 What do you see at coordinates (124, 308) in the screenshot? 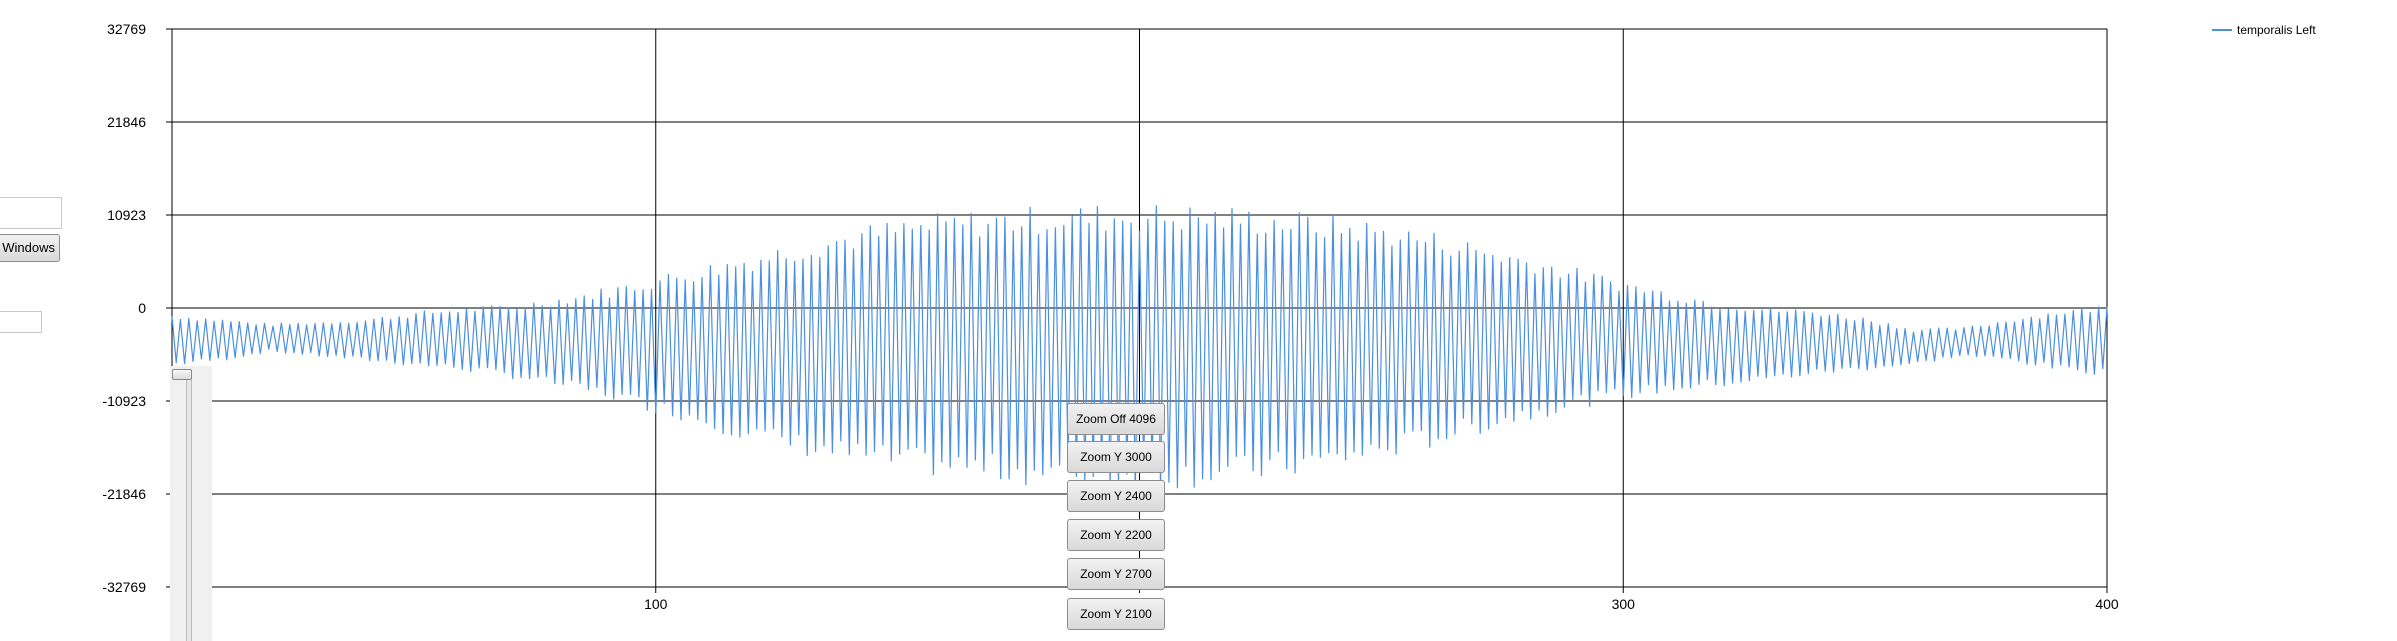
I see `y-axis-tick-labels: 32769 21846 10923 0 -10923 -21846 -32769` at bounding box center [124, 308].